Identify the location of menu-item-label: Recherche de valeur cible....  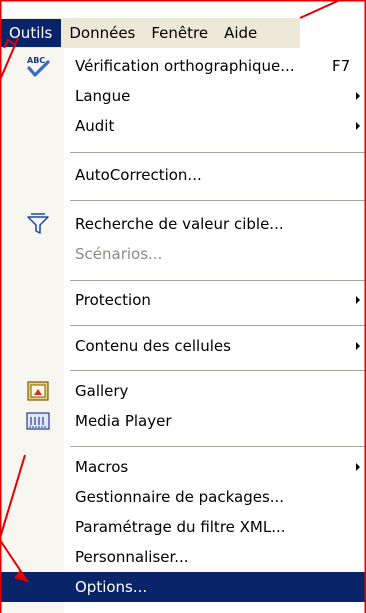
(179, 224).